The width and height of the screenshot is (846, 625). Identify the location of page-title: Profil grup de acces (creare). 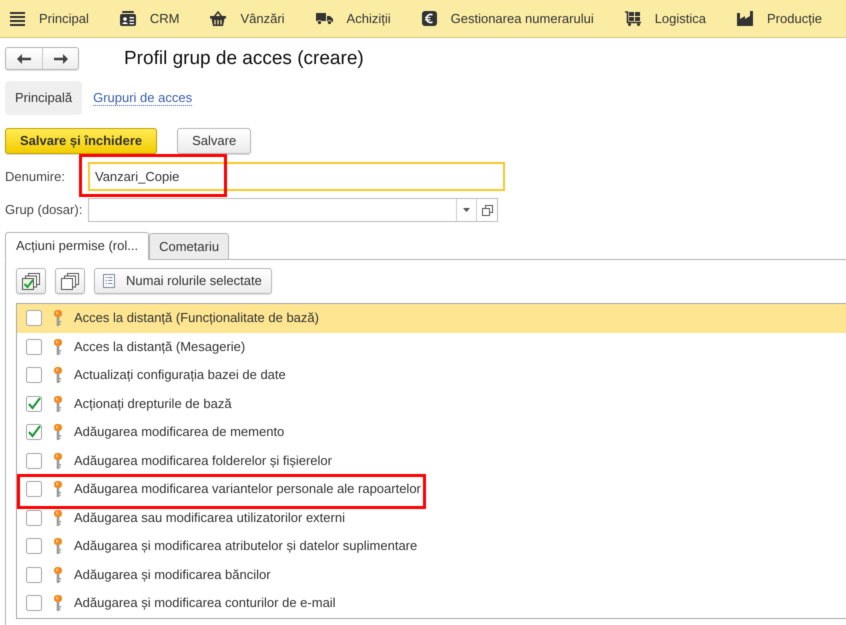
(244, 58).